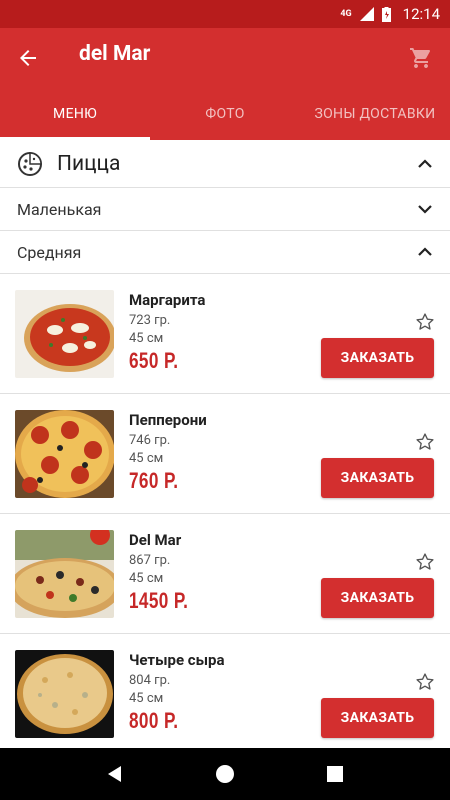 This screenshot has width=450, height=800. What do you see at coordinates (154, 360) in the screenshot?
I see `item-price: 650 Р.` at bounding box center [154, 360].